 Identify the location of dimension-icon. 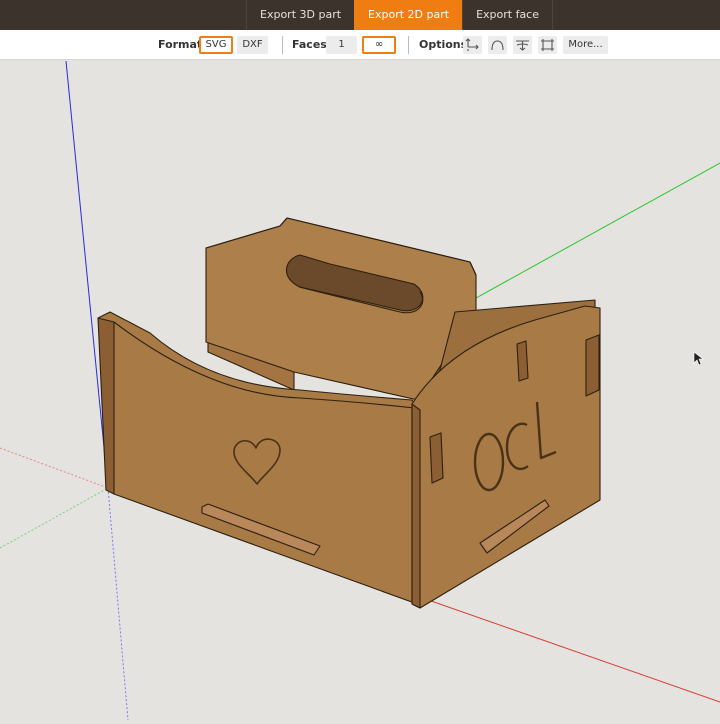
(472, 45).